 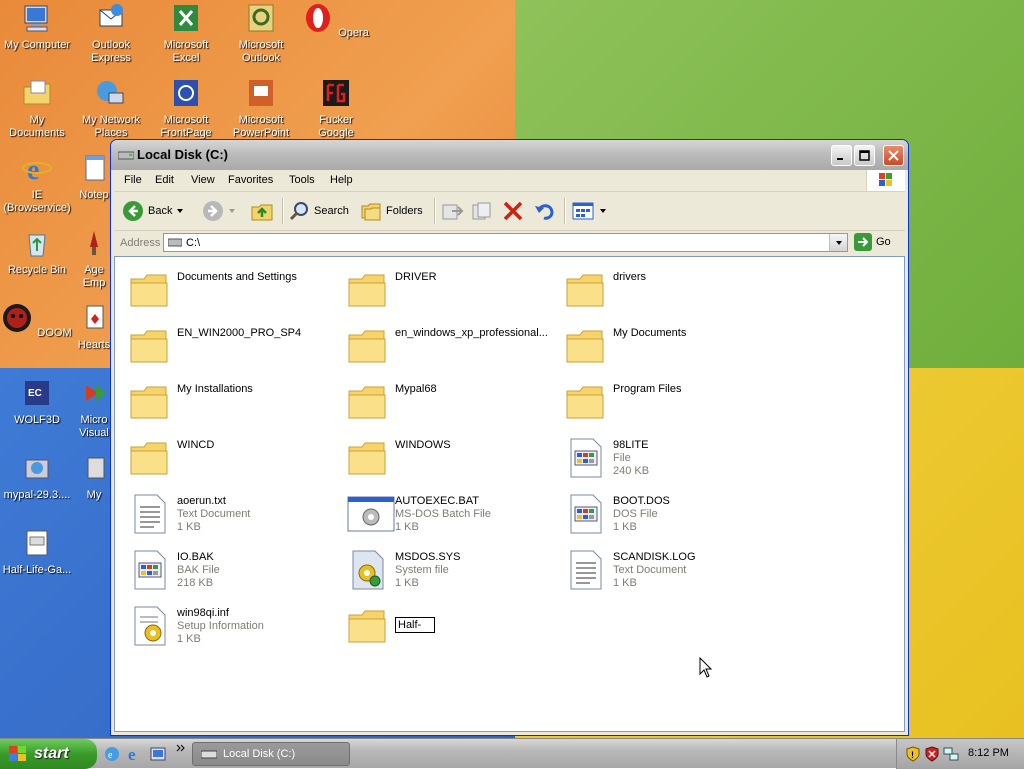 I want to click on address-label: Address, so click(x=140, y=243).